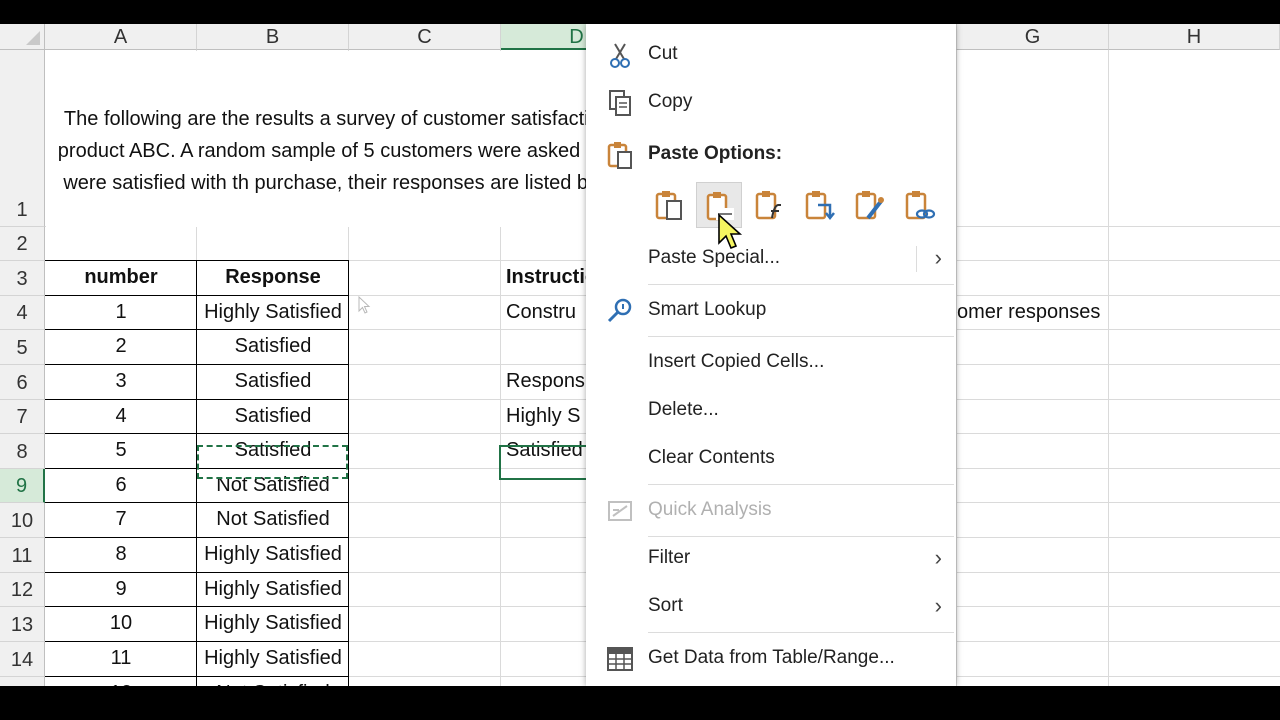 This screenshot has width=1280, height=720. What do you see at coordinates (710, 509) in the screenshot?
I see `menu-item-label: Quick Analysis` at bounding box center [710, 509].